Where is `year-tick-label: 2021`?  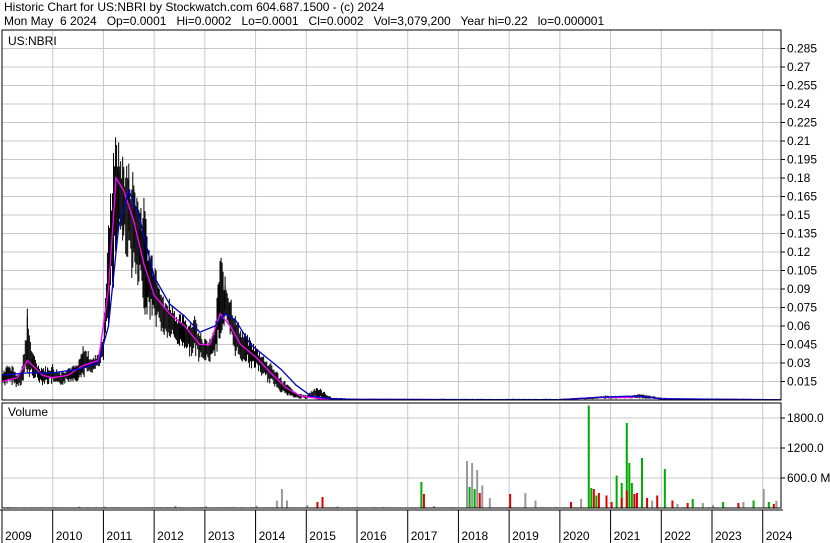 year-tick-label: 2021 is located at coordinates (627, 536).